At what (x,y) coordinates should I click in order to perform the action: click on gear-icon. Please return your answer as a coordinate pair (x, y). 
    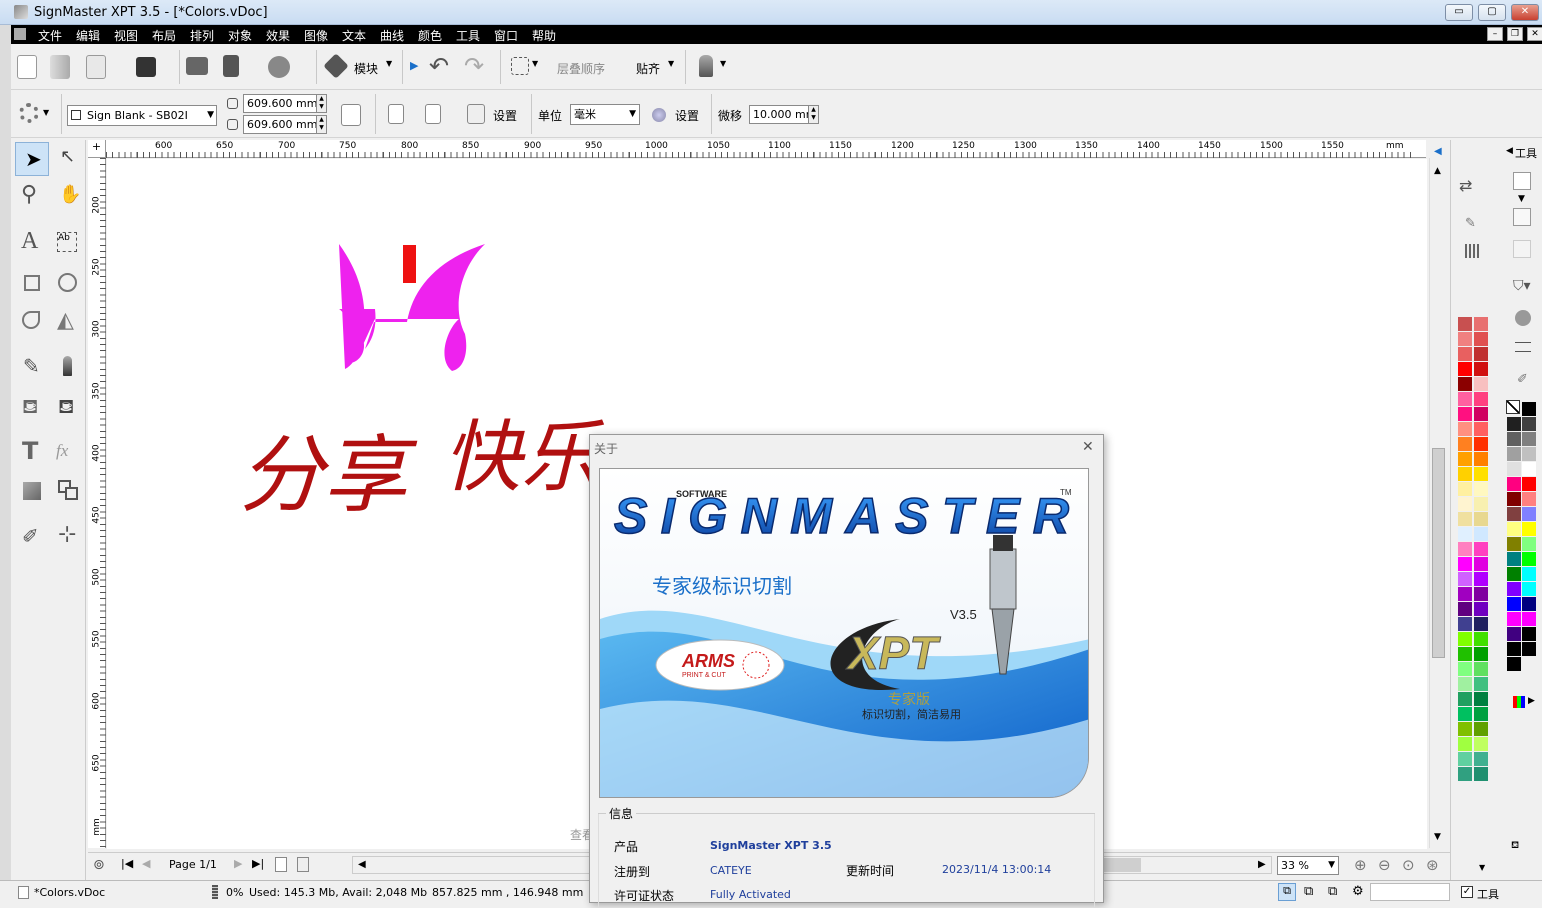
    Looking at the image, I should click on (29, 113).